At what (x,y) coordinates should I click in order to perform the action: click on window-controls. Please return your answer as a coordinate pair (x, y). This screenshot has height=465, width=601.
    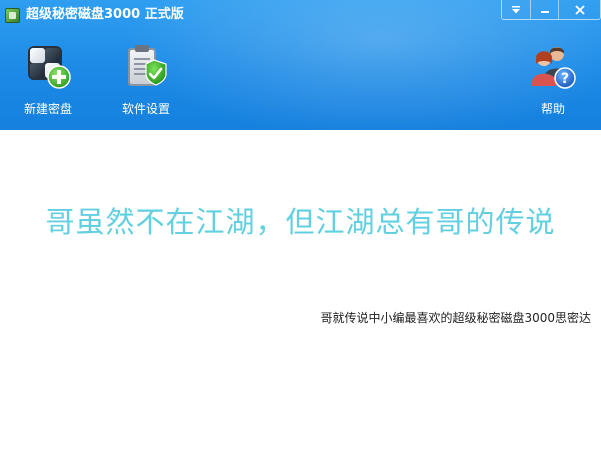
    Looking at the image, I should click on (551, 10).